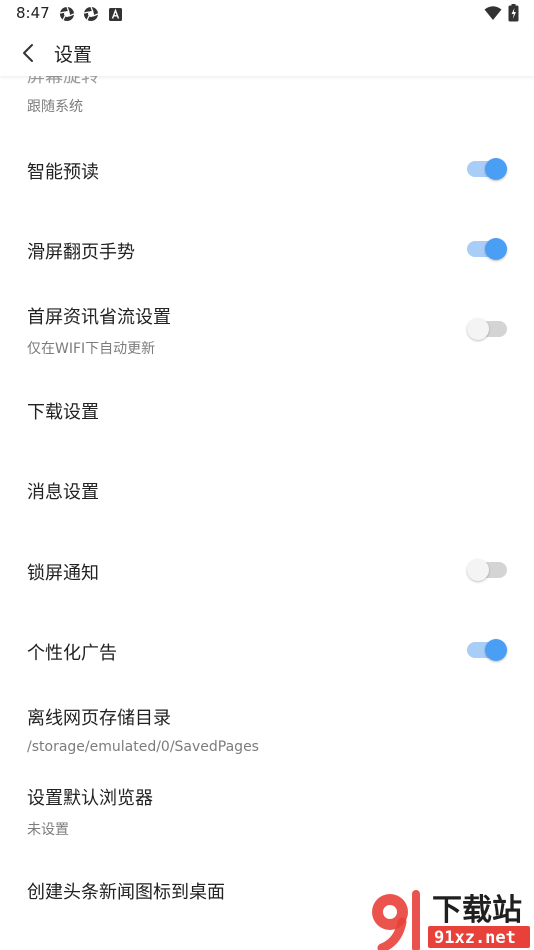 The height and width of the screenshot is (950, 534). I want to click on swipe-gesture-toggle, so click(487, 249).